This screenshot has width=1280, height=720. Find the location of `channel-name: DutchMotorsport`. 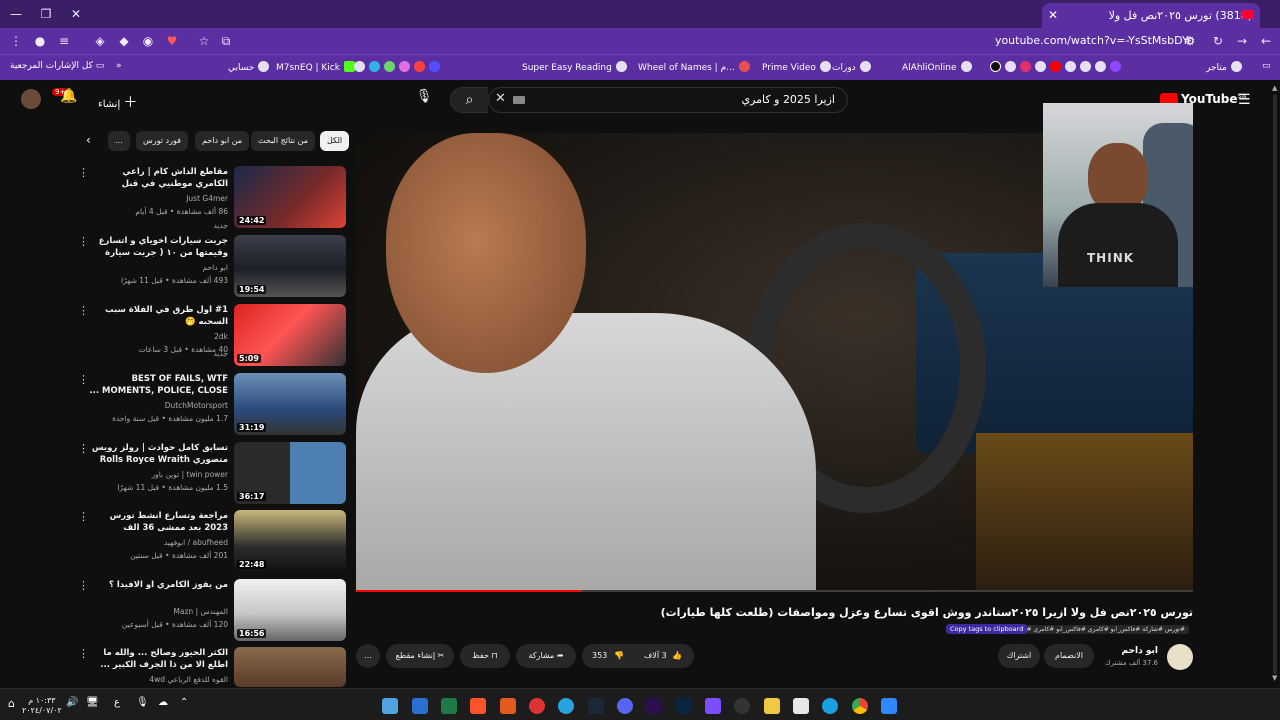

channel-name: DutchMotorsport is located at coordinates (196, 405).